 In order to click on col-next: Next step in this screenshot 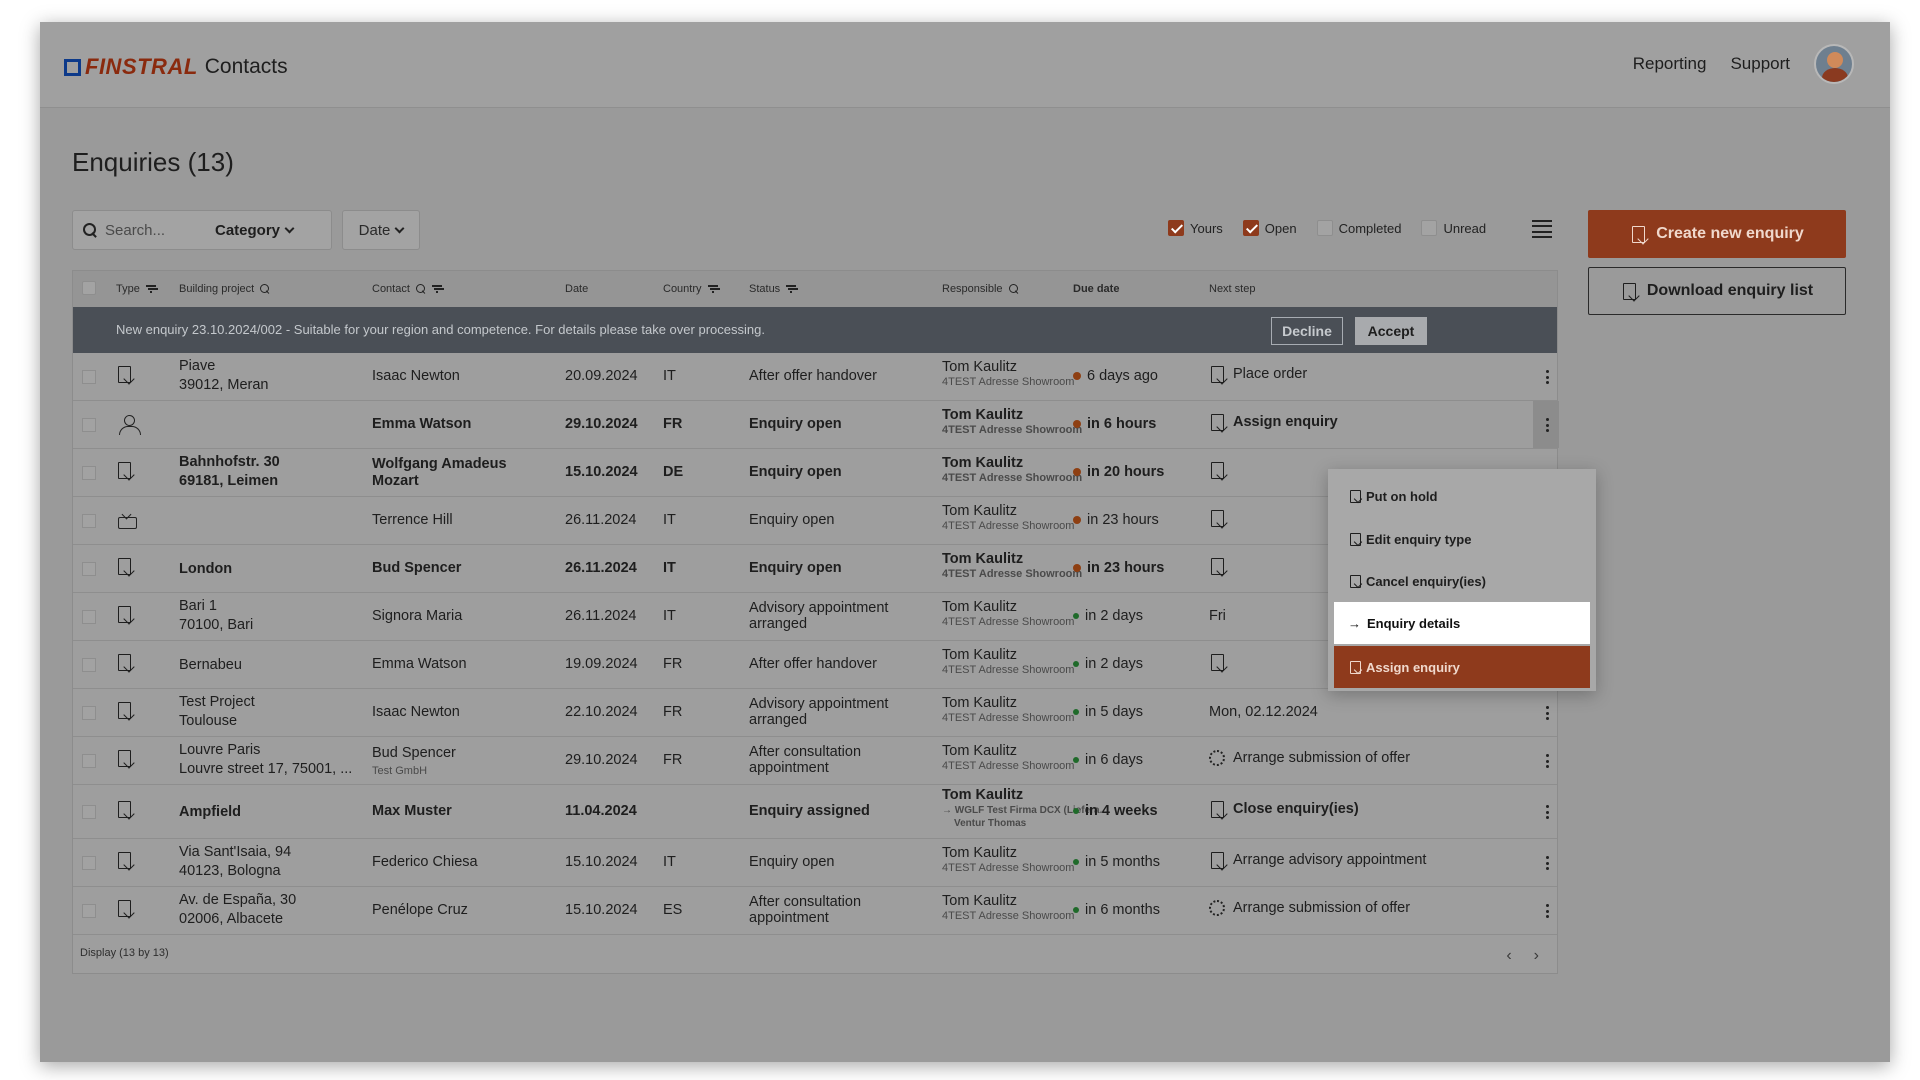, I will do `click(1232, 289)`.